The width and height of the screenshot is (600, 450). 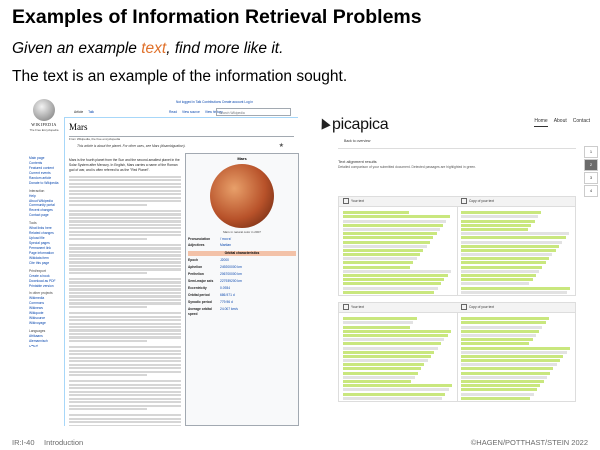 I want to click on passage-text, so click(x=516, y=252).